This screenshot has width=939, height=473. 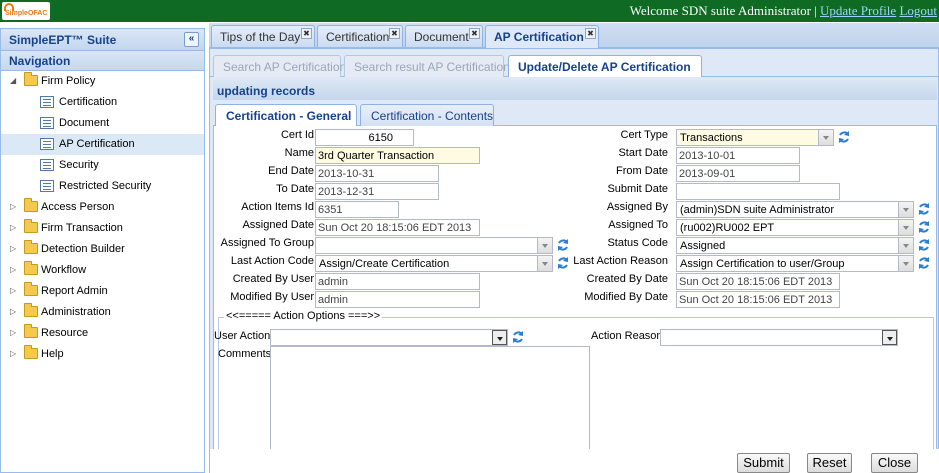 What do you see at coordinates (377, 191) in the screenshot?
I see `to-date-field: 2013-12-31` at bounding box center [377, 191].